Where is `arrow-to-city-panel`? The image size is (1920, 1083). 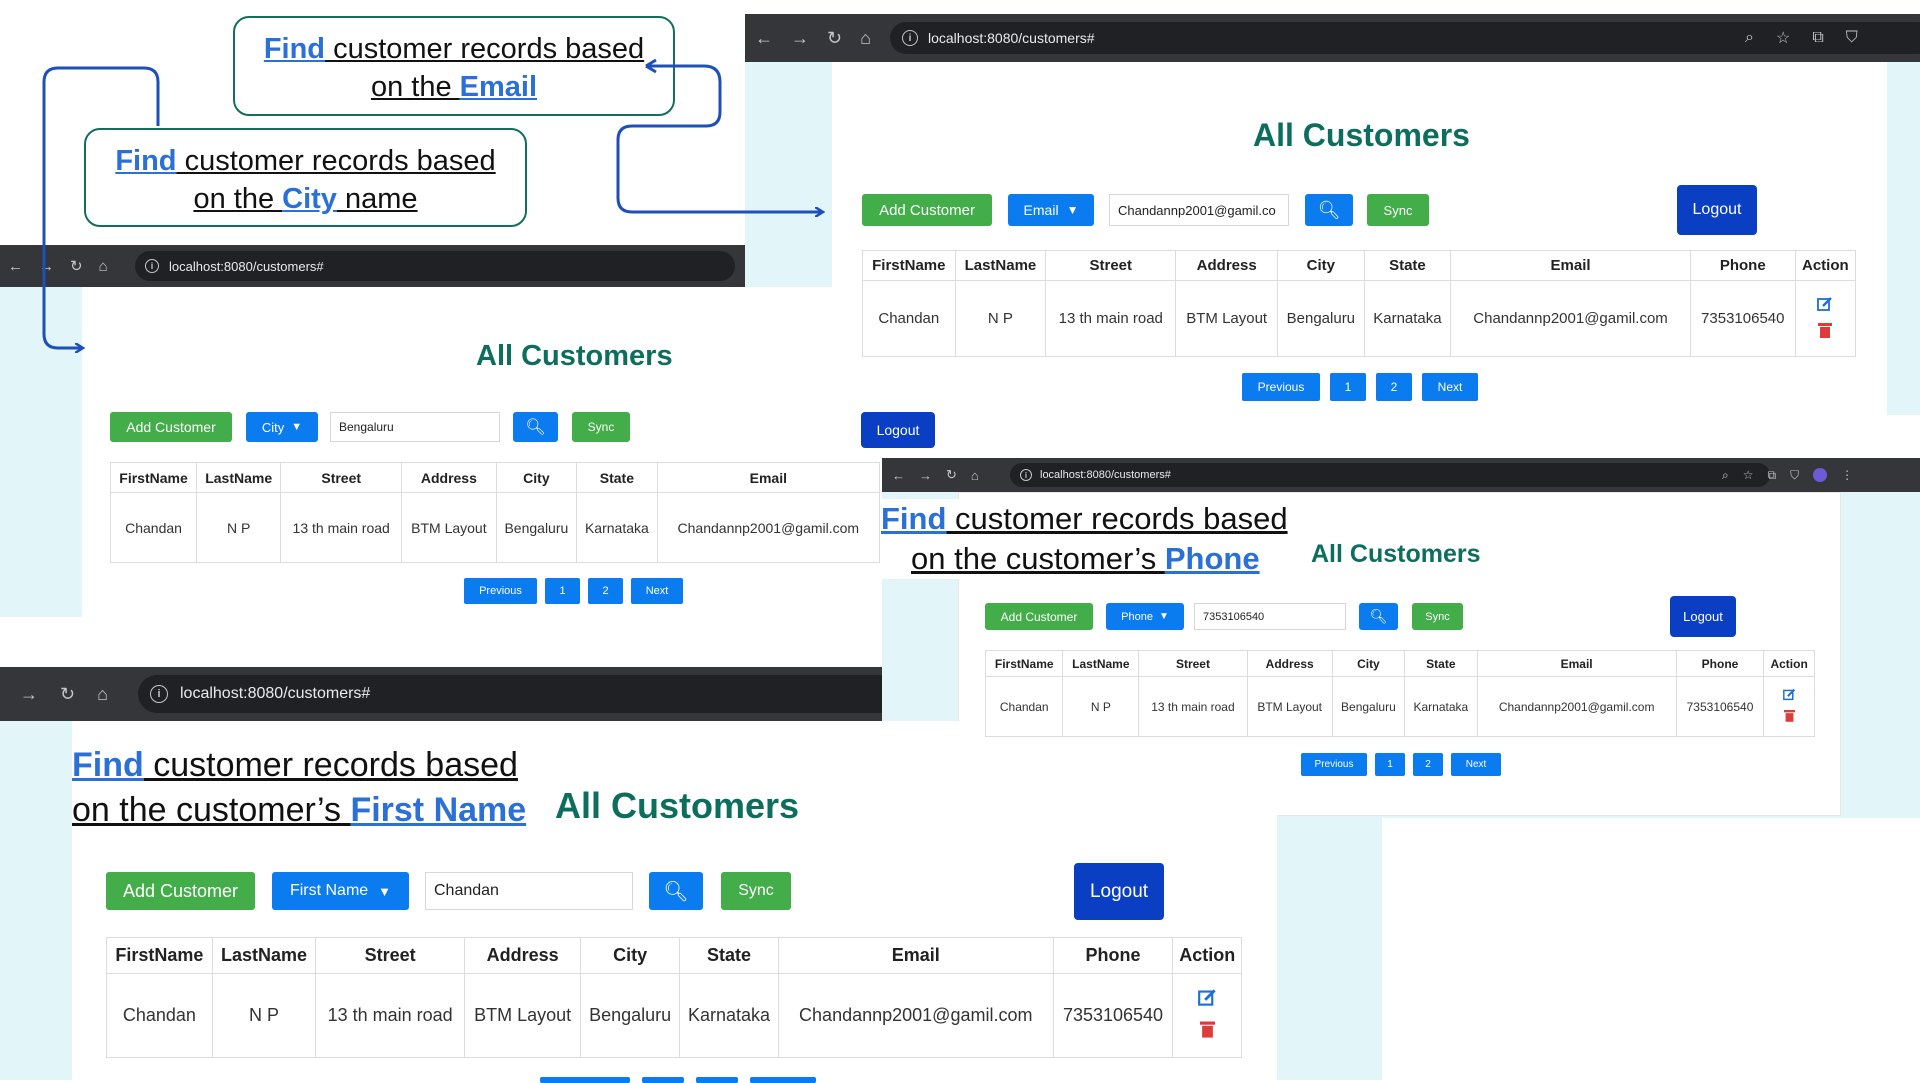
arrow-to-city-panel is located at coordinates (101, 207).